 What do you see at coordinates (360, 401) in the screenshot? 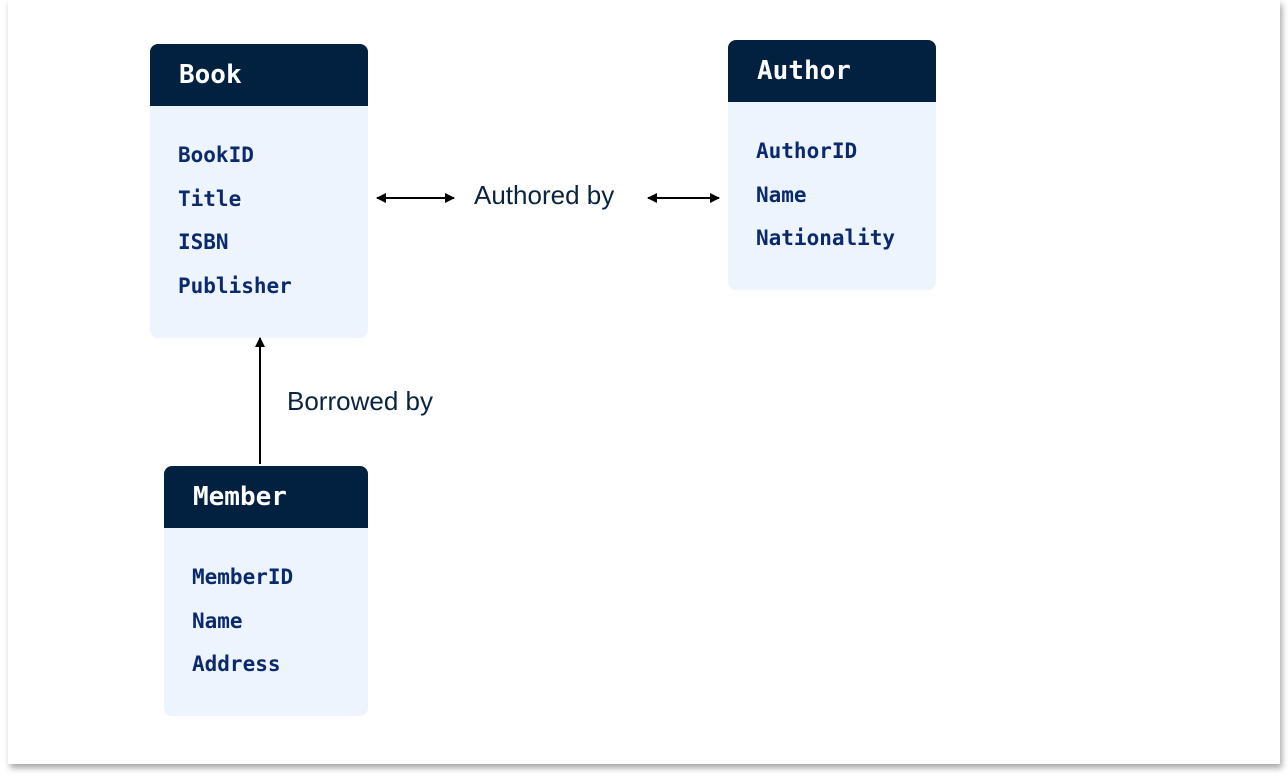
I see `relationship-label-borrowed: Borrowed by` at bounding box center [360, 401].